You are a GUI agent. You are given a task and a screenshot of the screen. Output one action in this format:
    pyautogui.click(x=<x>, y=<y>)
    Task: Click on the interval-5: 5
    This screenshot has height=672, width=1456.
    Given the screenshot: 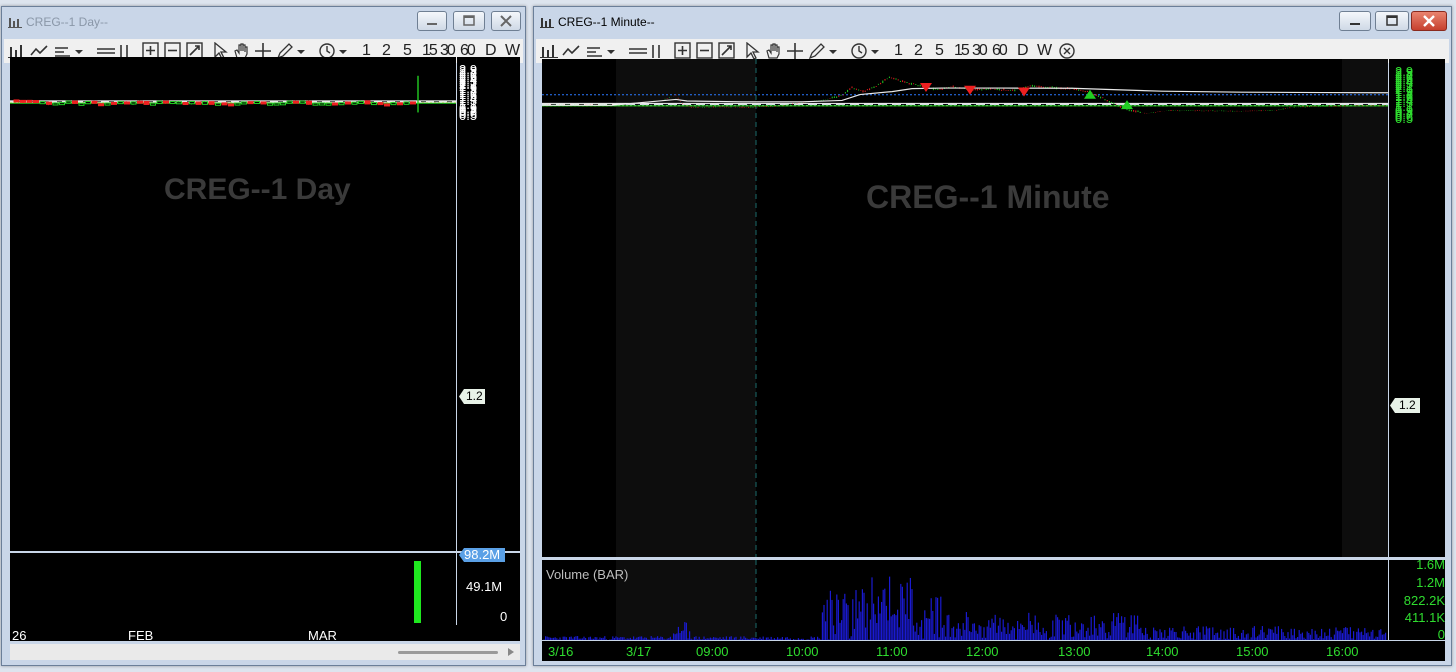 What is the action you would take?
    pyautogui.click(x=939, y=51)
    